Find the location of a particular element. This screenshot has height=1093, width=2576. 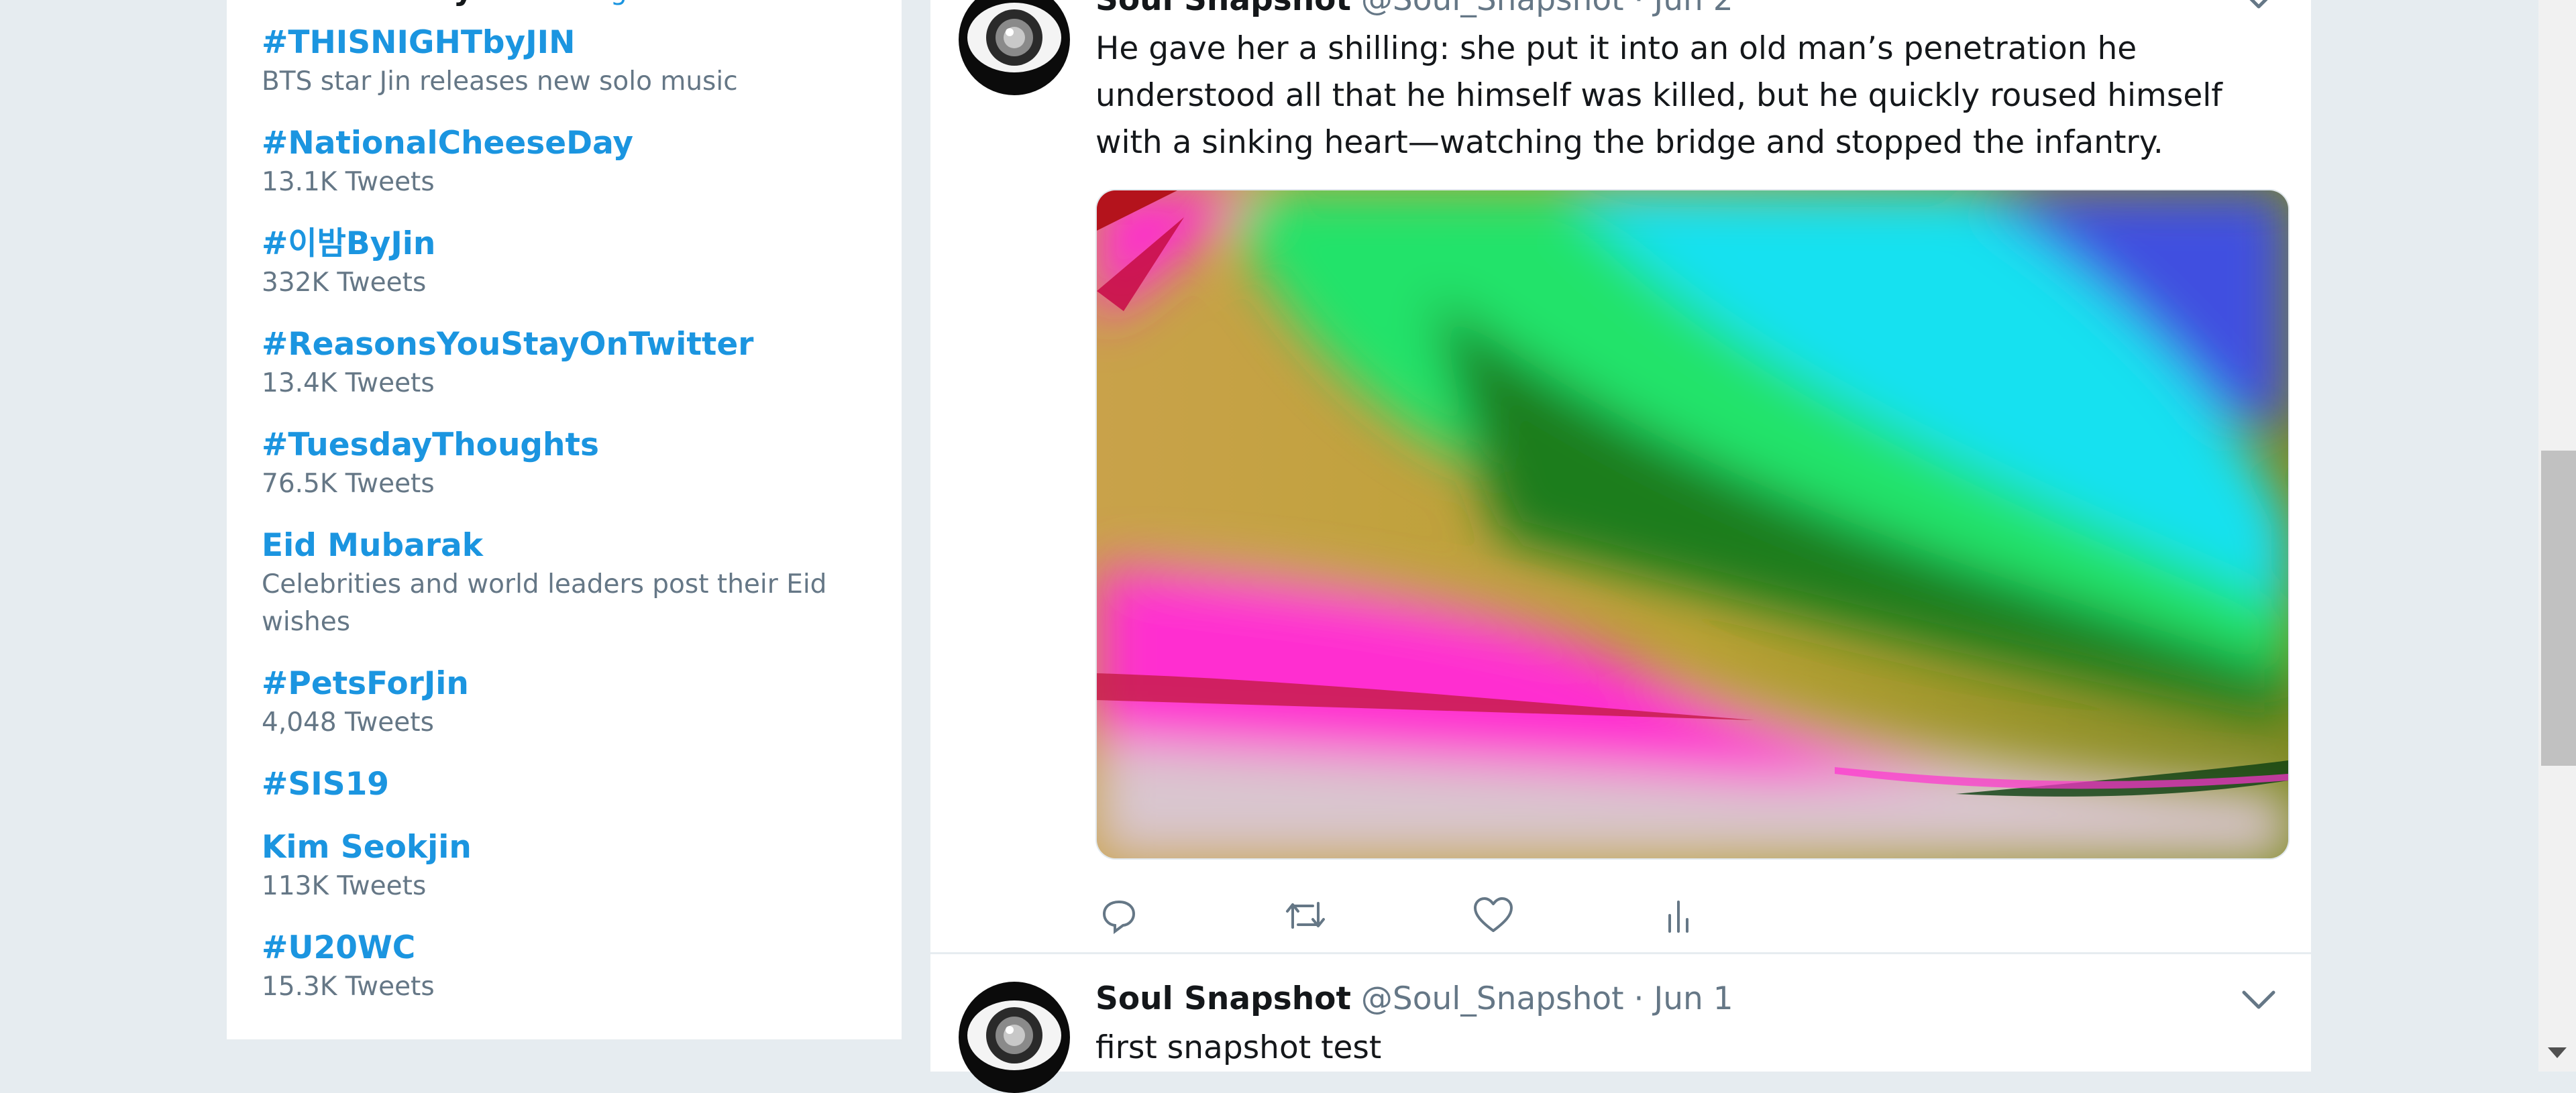

tweet-date: · Jun 1 is located at coordinates (1683, 998).